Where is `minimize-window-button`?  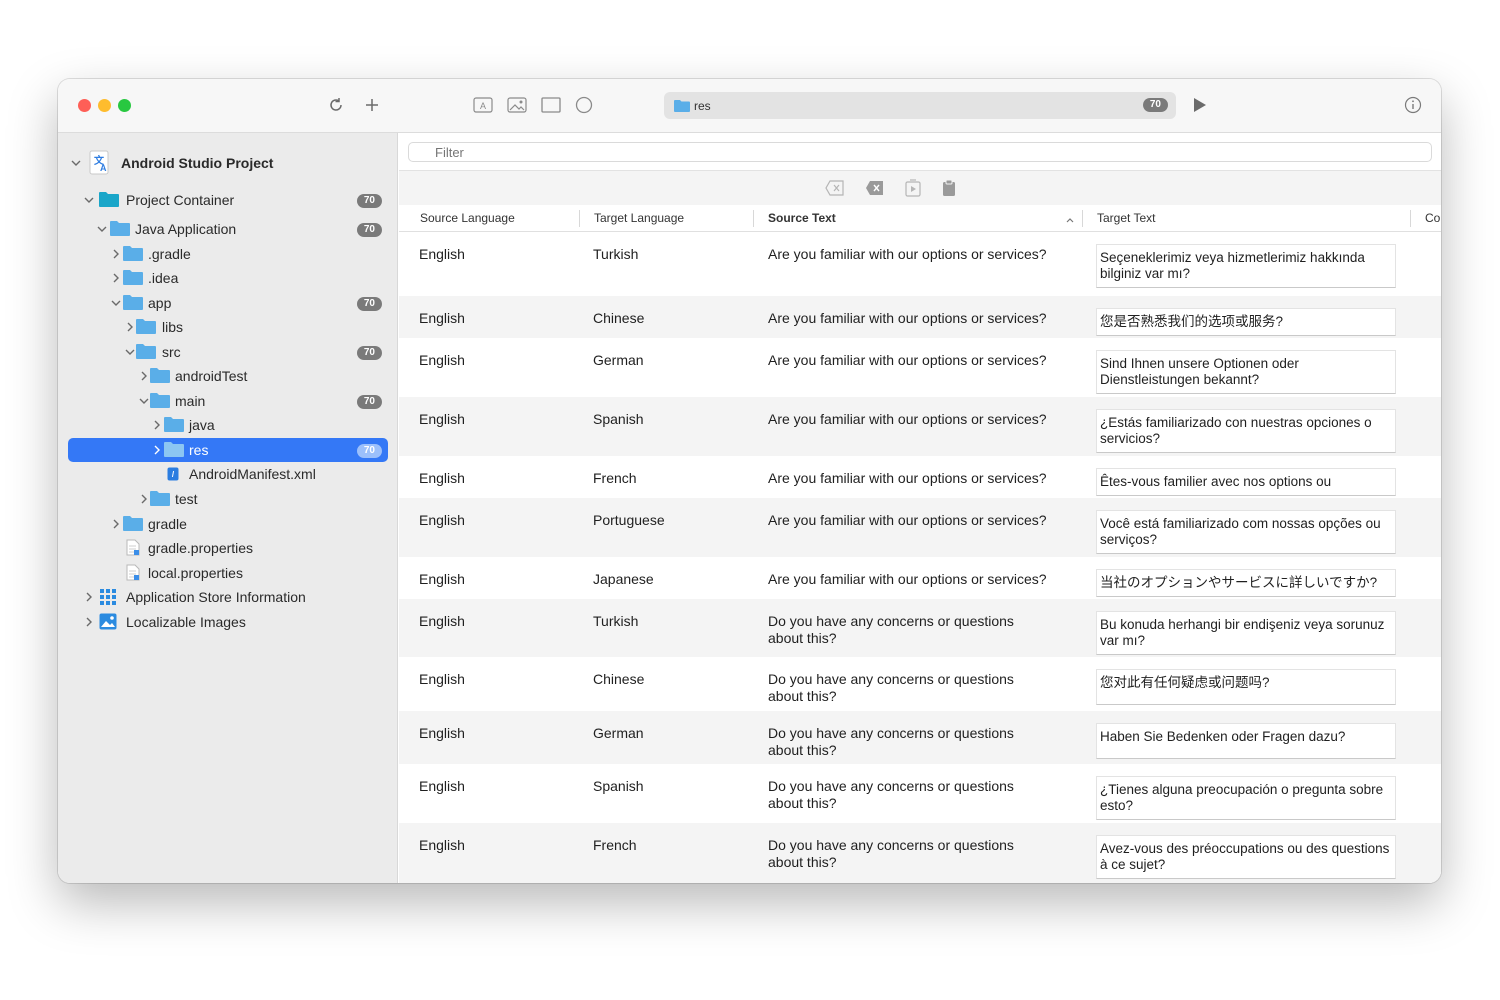 minimize-window-button is located at coordinates (104, 105).